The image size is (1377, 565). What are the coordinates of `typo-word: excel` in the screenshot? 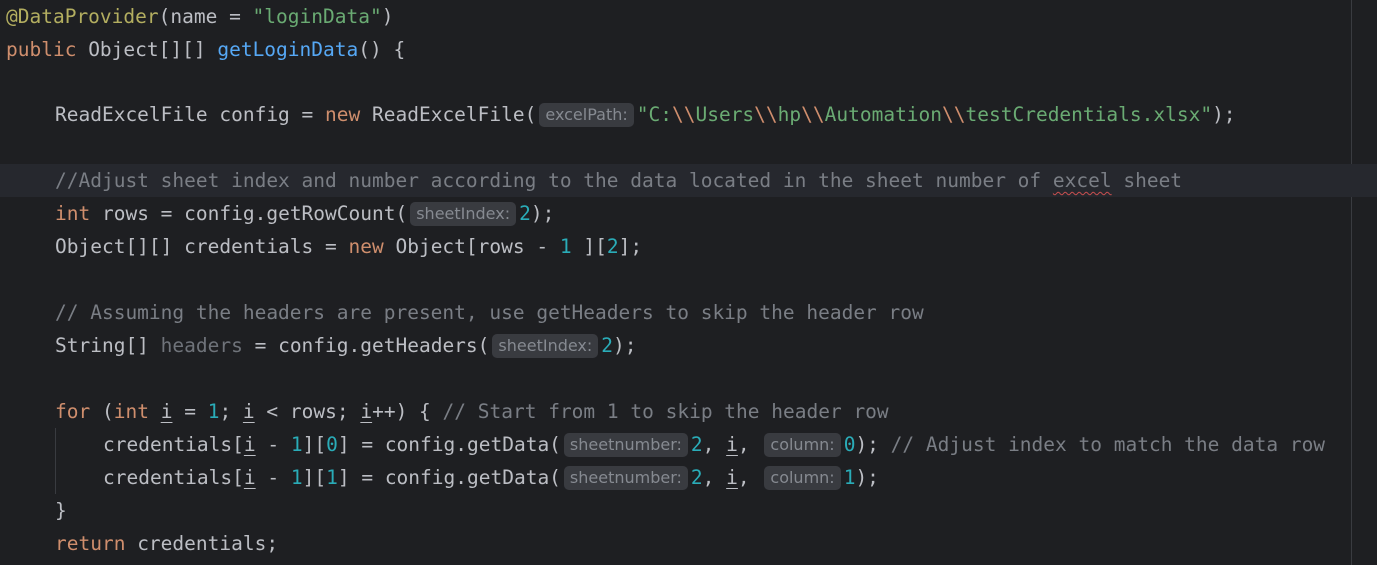 It's located at (1082, 180).